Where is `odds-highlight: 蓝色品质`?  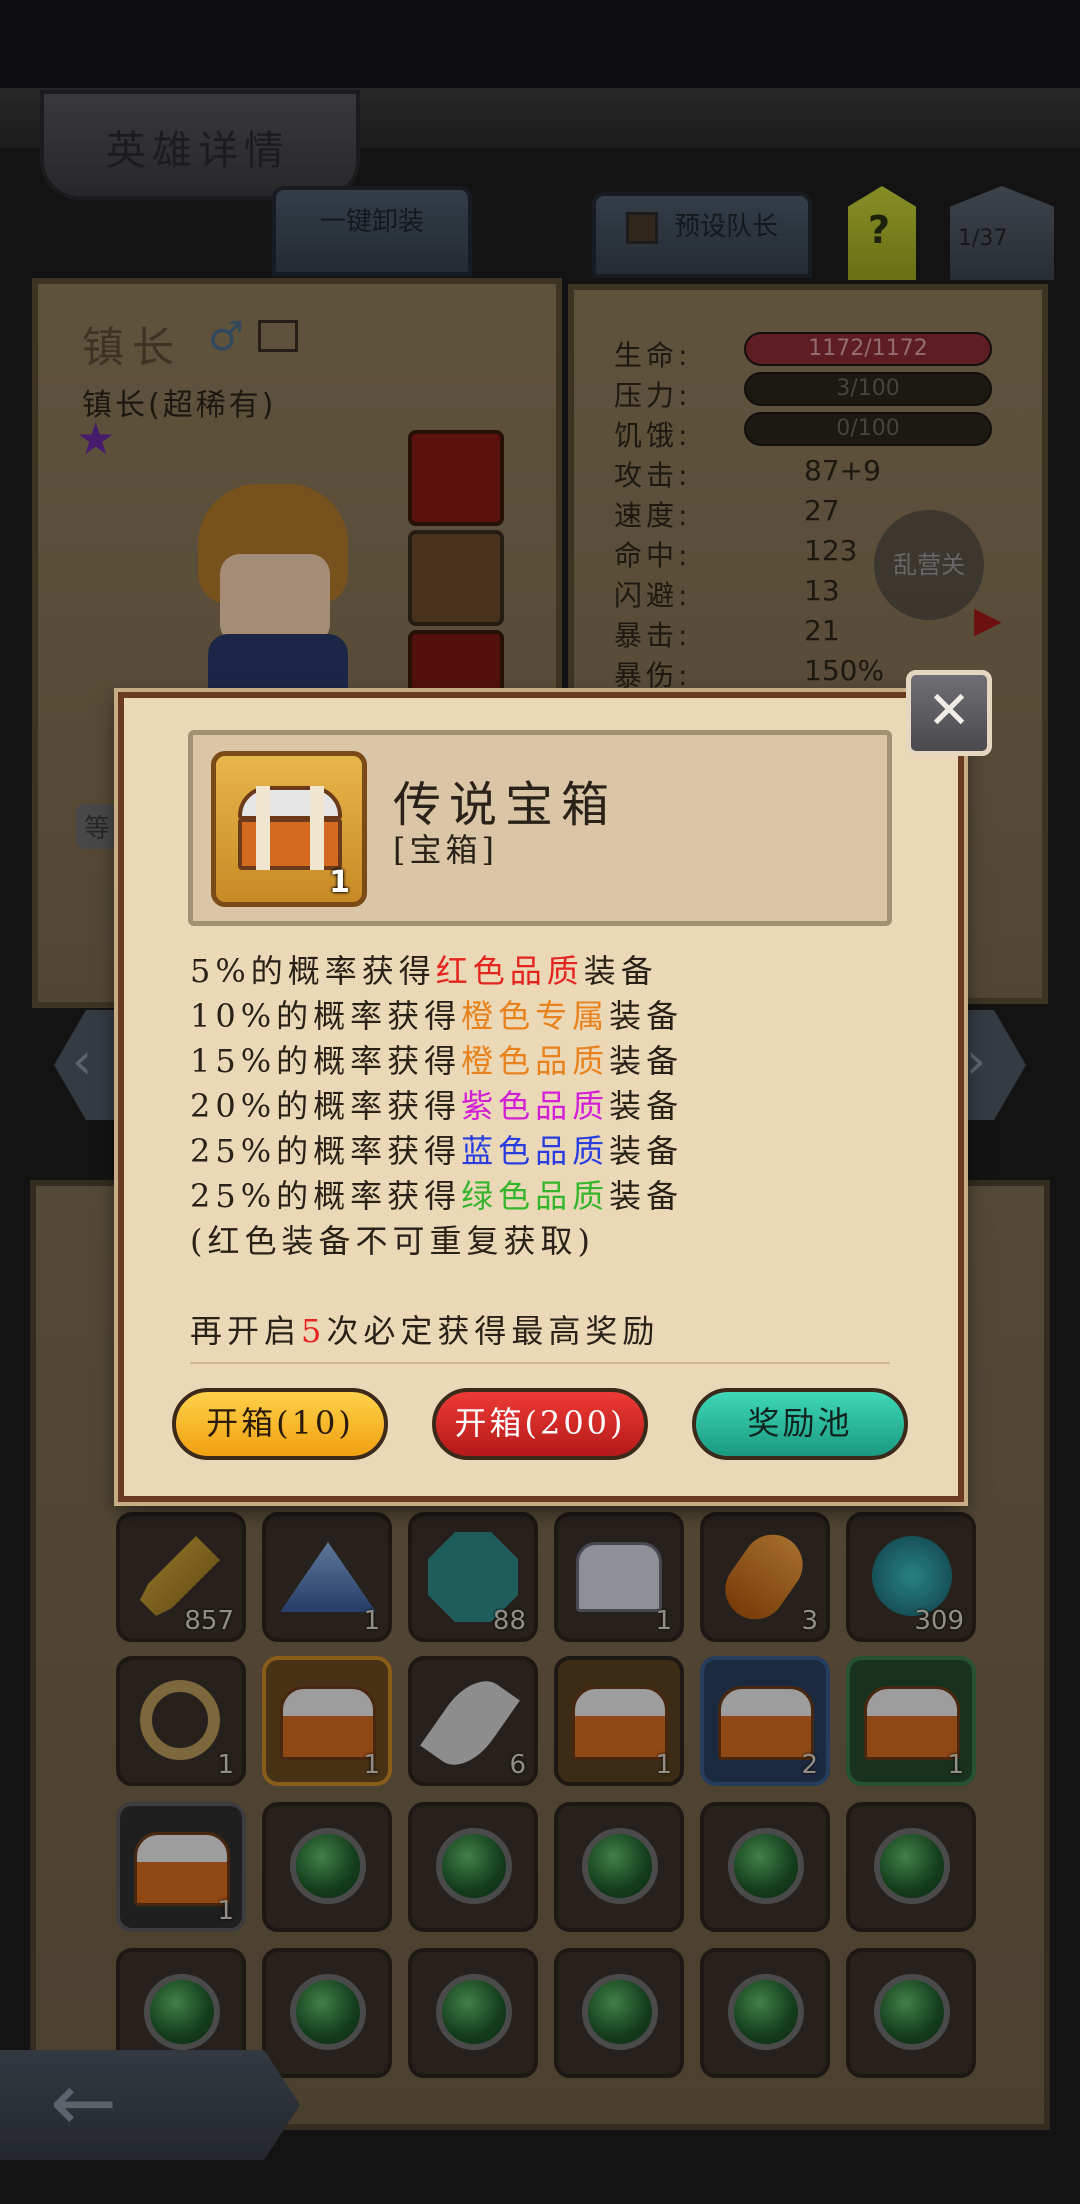 odds-highlight: 蓝色品质 is located at coordinates (535, 1151).